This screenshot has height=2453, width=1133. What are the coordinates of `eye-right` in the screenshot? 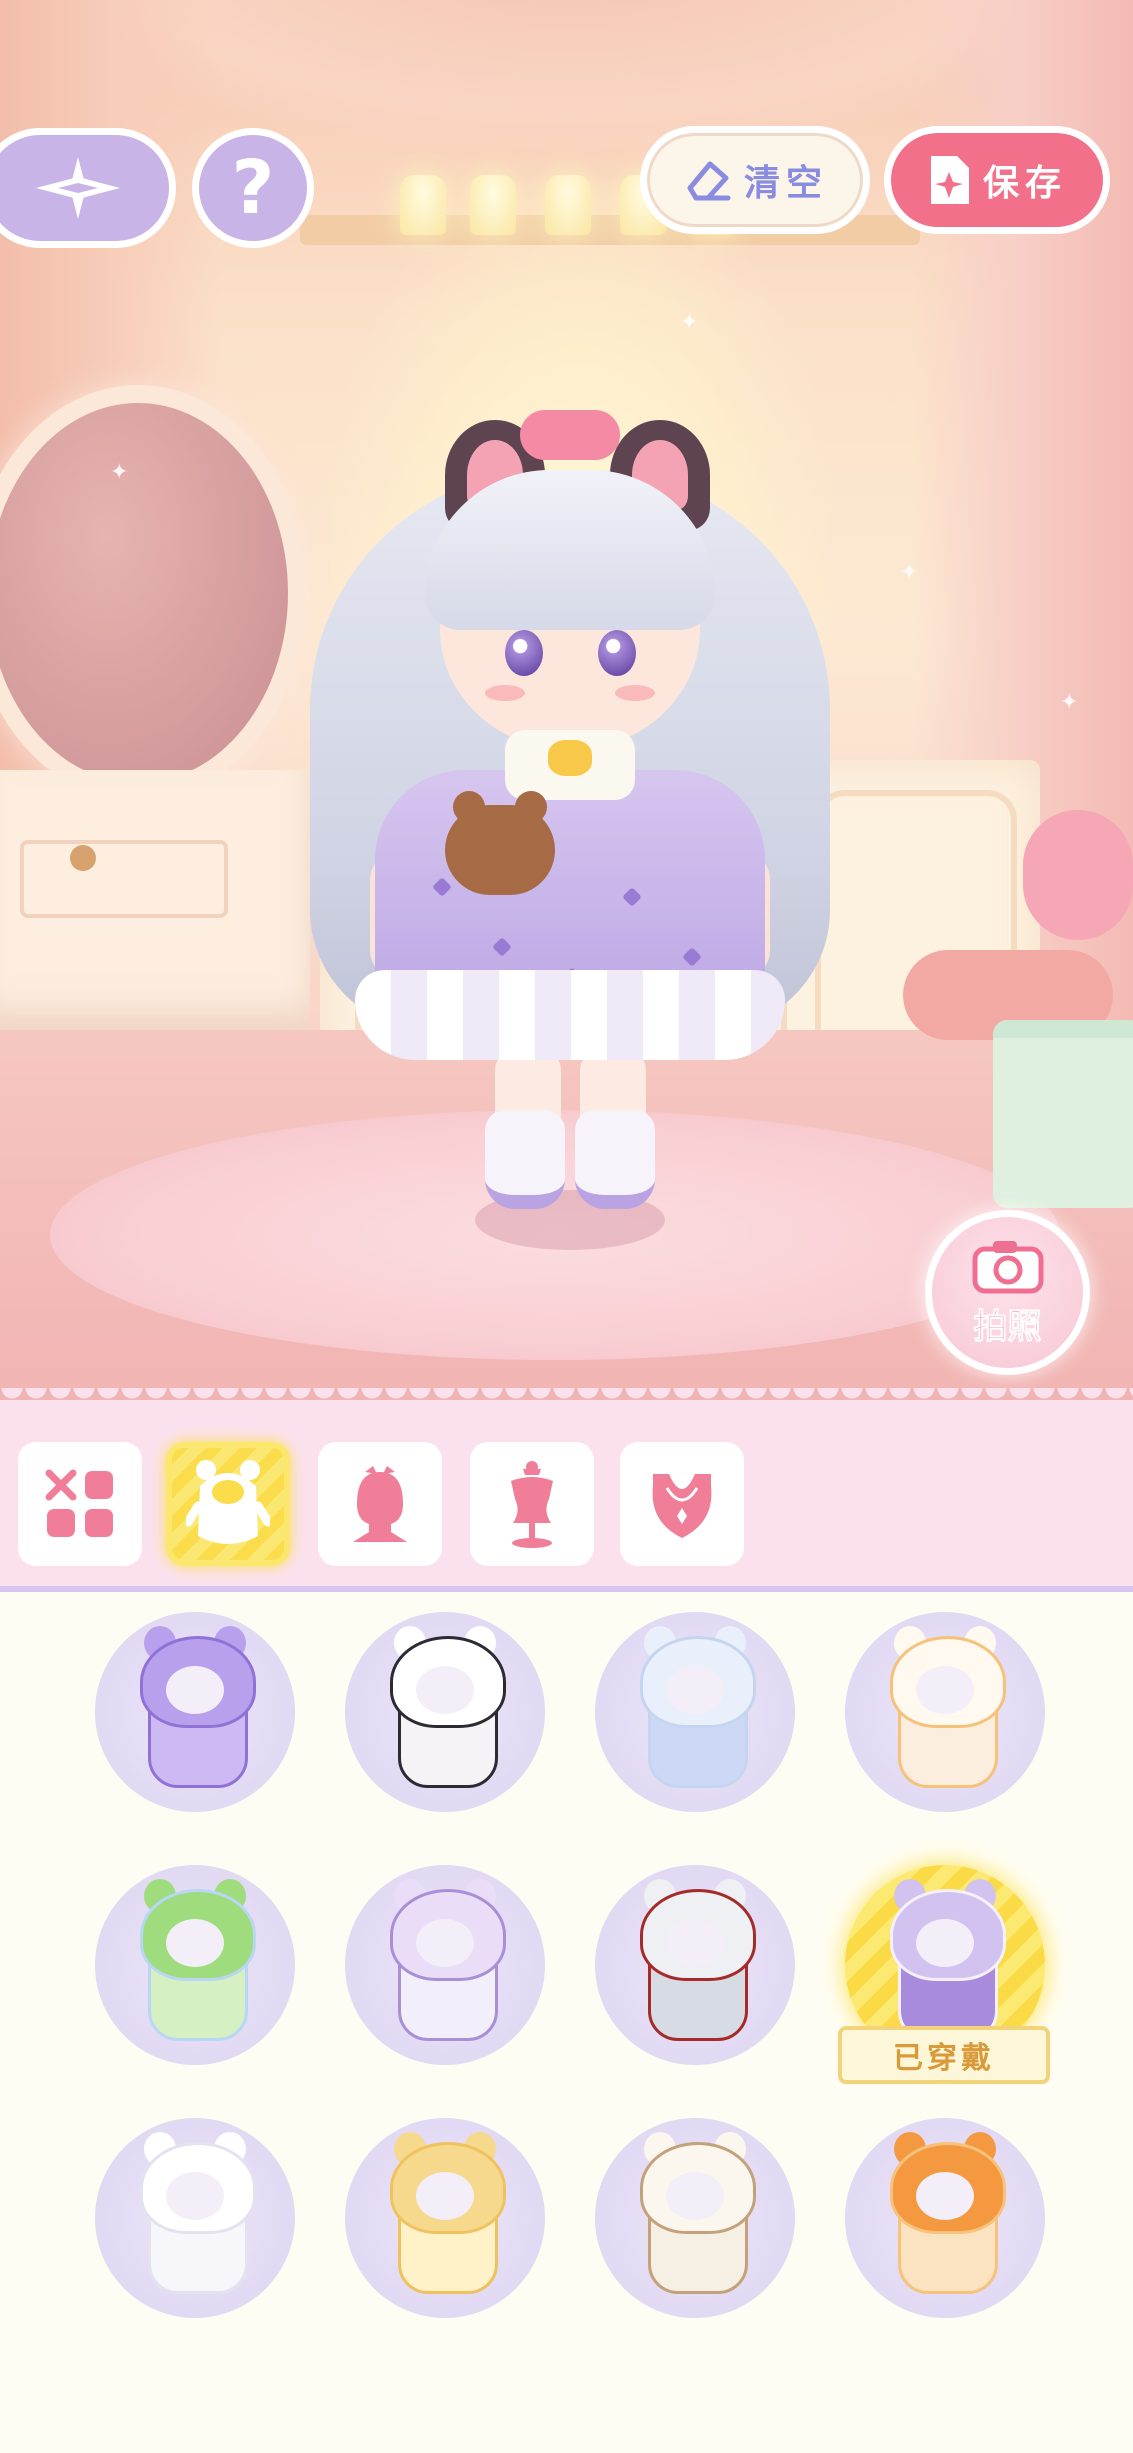 It's located at (617, 653).